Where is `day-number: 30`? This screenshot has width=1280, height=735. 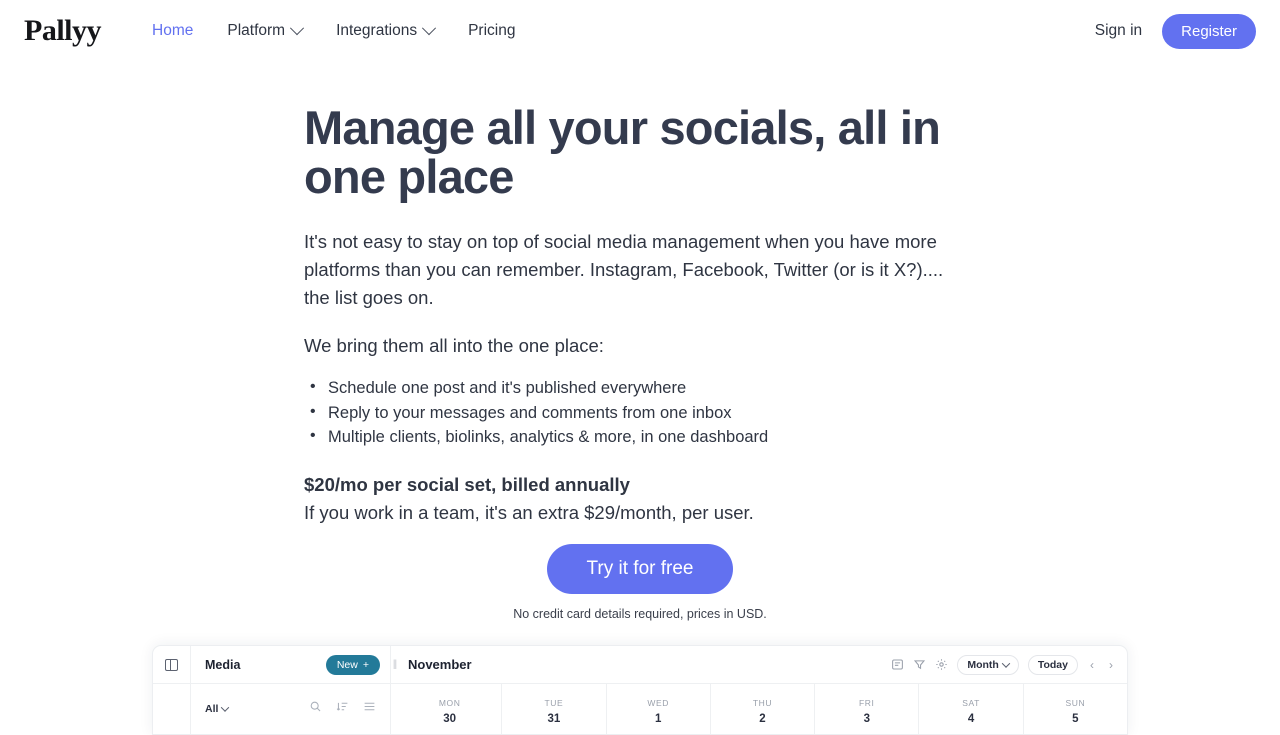
day-number: 30 is located at coordinates (450, 718).